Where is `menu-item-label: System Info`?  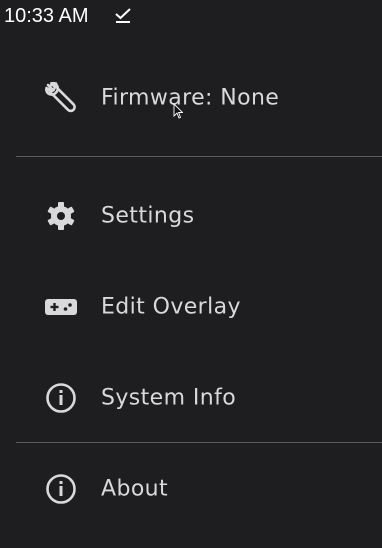 menu-item-label: System Info is located at coordinates (169, 398).